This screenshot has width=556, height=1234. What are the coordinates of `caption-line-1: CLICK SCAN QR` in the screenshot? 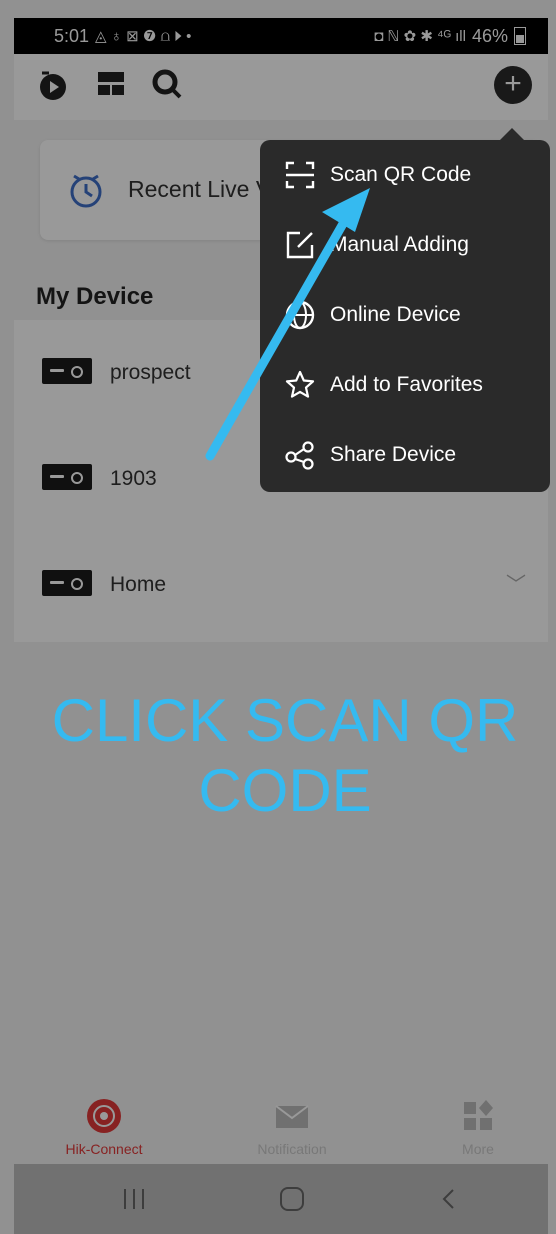 It's located at (285, 720).